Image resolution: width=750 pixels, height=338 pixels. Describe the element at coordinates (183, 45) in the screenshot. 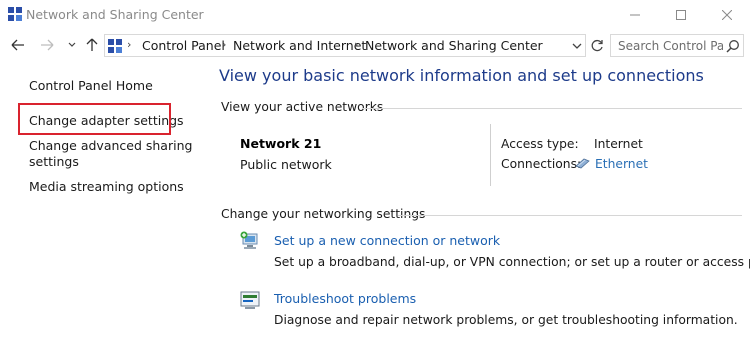

I see `breadcrumb-control-panel: Control Panel` at that location.